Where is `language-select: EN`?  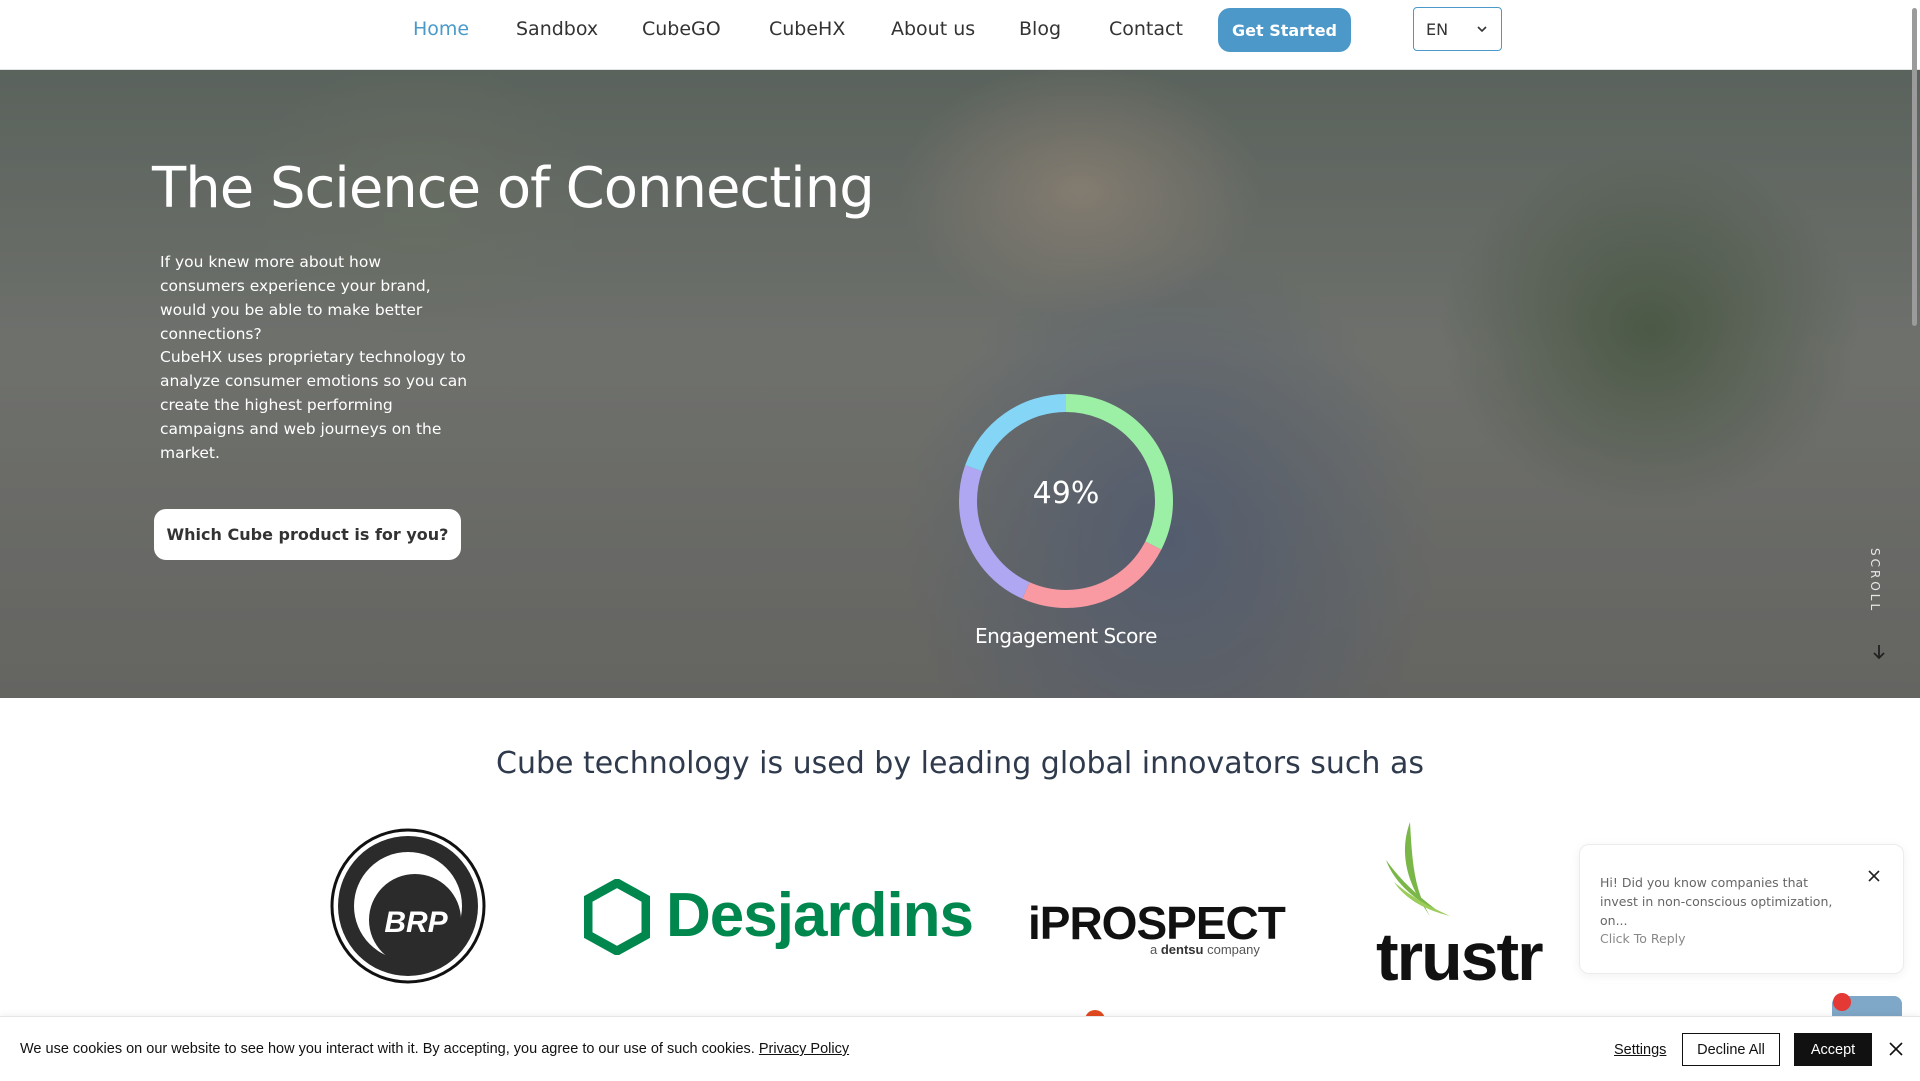 language-select: EN is located at coordinates (1457, 29).